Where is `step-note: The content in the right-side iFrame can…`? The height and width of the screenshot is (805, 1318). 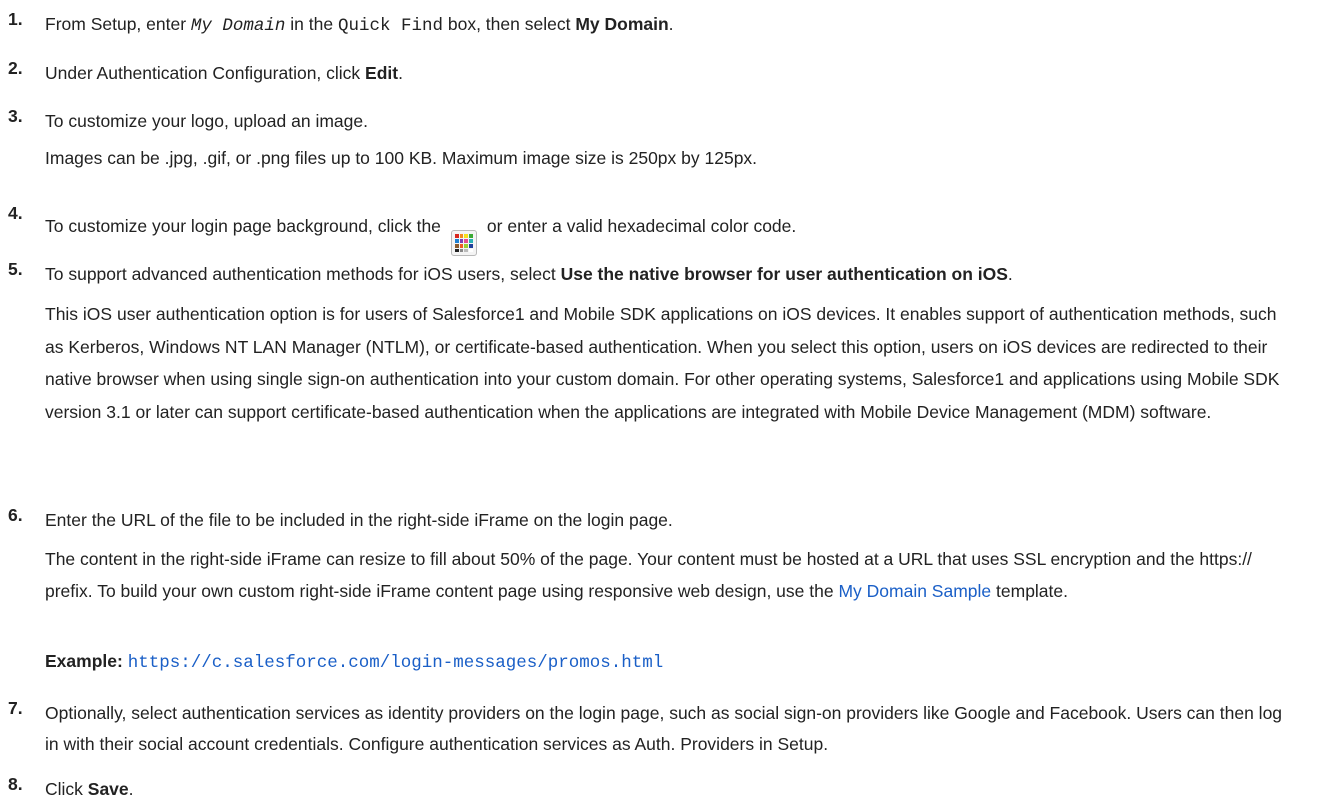
step-note: The content in the right-side iFrame can… is located at coordinates (648, 575).